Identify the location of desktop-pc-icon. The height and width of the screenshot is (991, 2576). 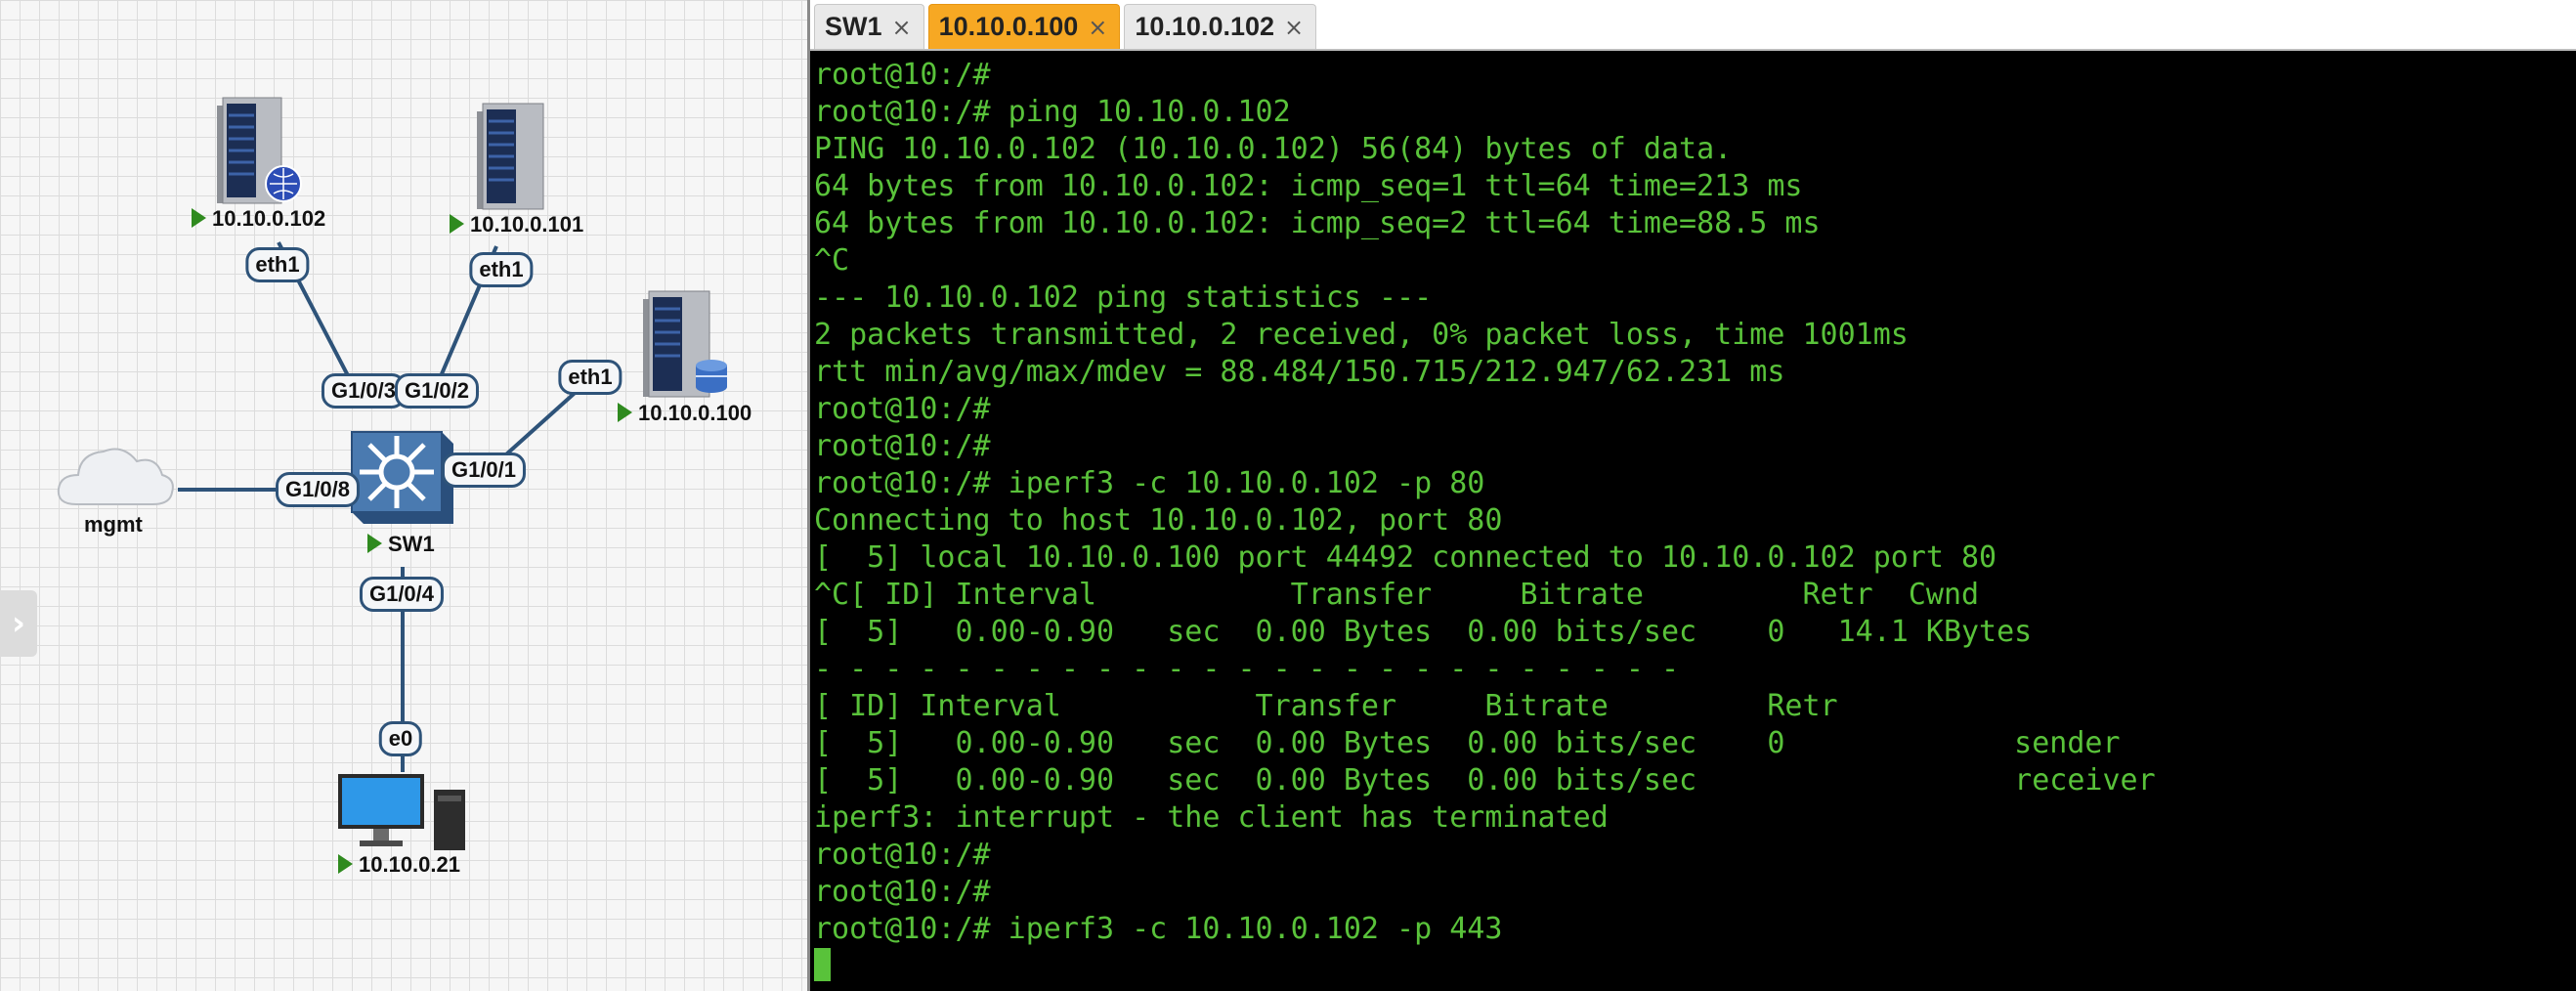
(402, 812).